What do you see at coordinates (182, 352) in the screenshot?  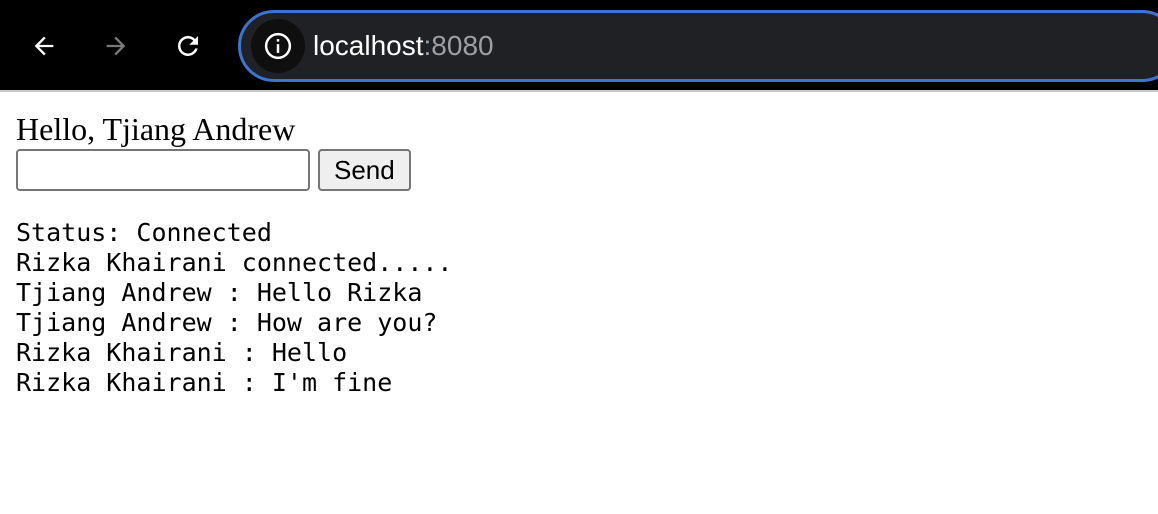 I see `chat-message: Rizka Khairani : Hello` at bounding box center [182, 352].